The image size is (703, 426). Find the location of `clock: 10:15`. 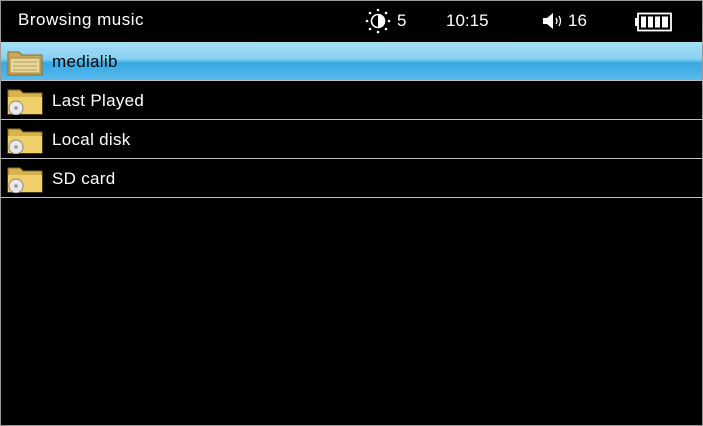

clock: 10:15 is located at coordinates (467, 20).